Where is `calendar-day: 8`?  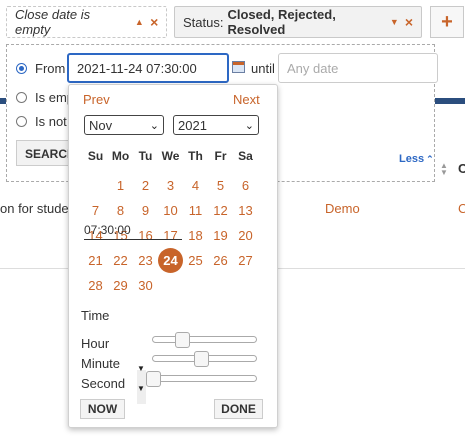 calendar-day: 8 is located at coordinates (120, 210).